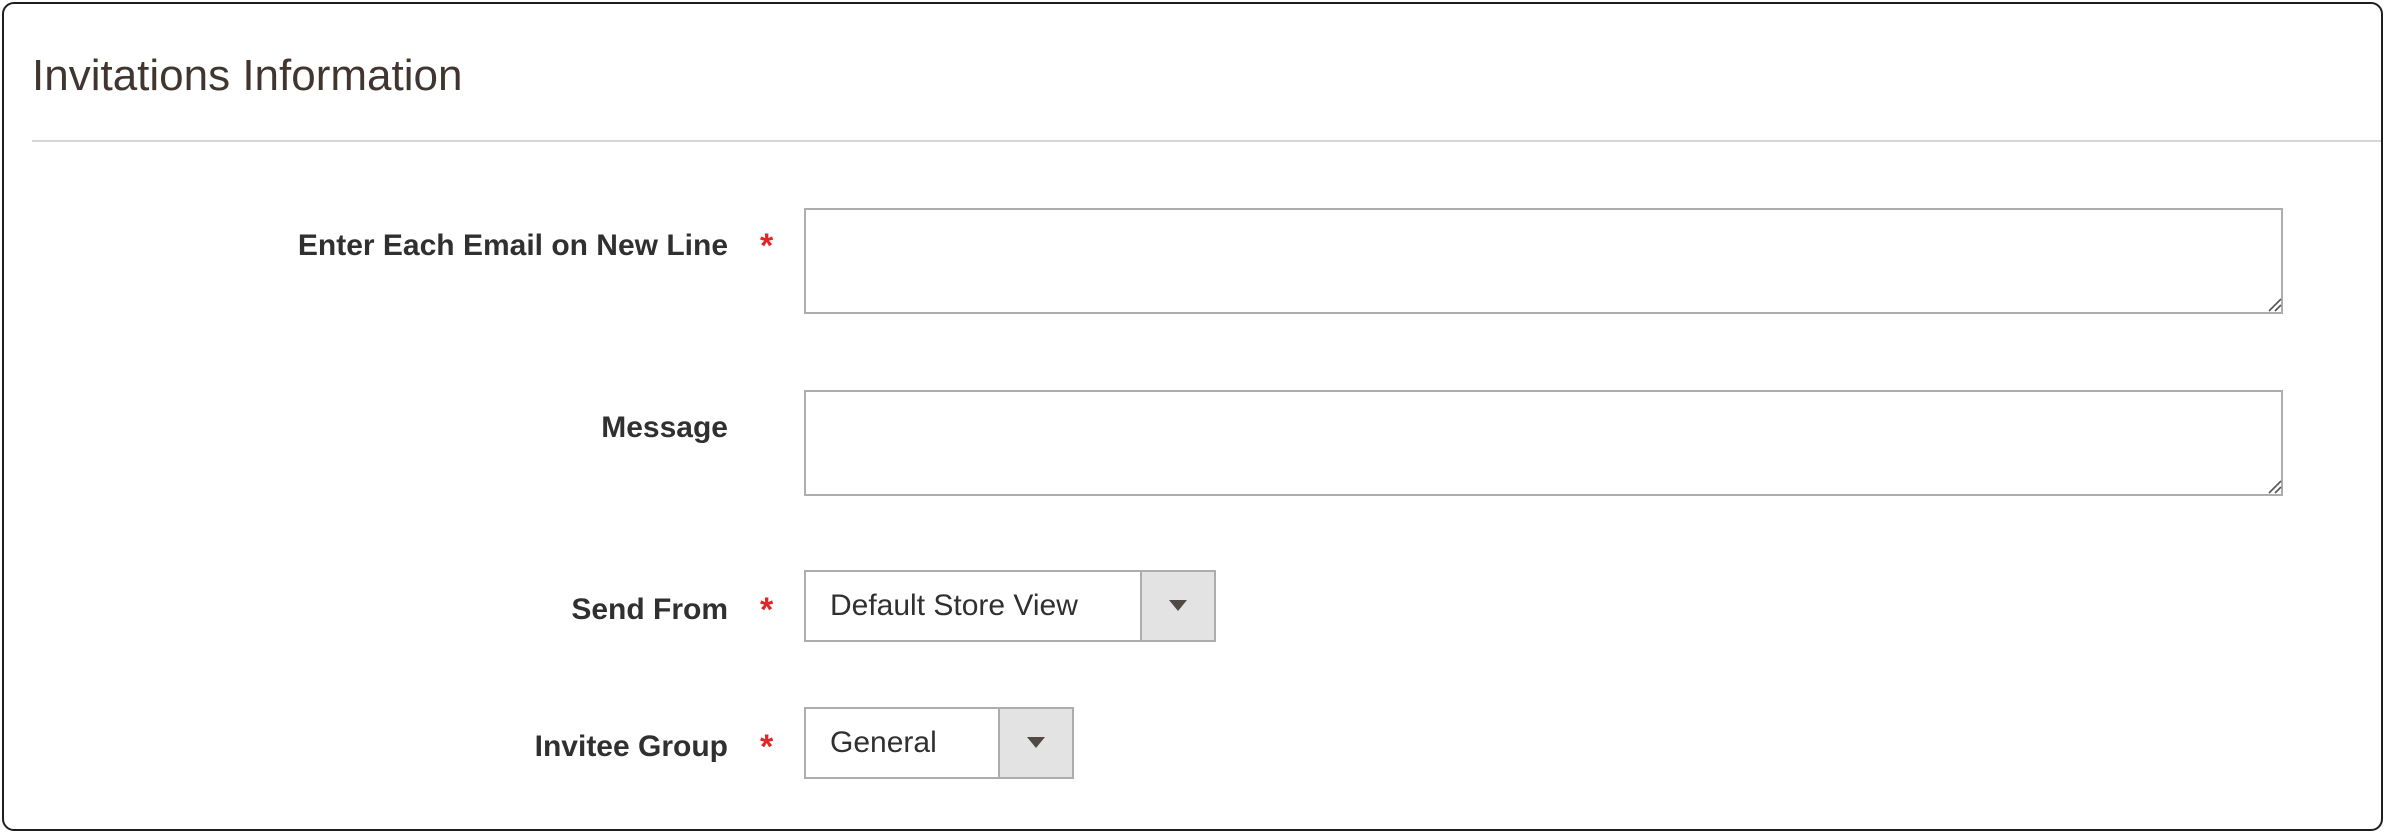  I want to click on message-label: Message, so click(664, 427).